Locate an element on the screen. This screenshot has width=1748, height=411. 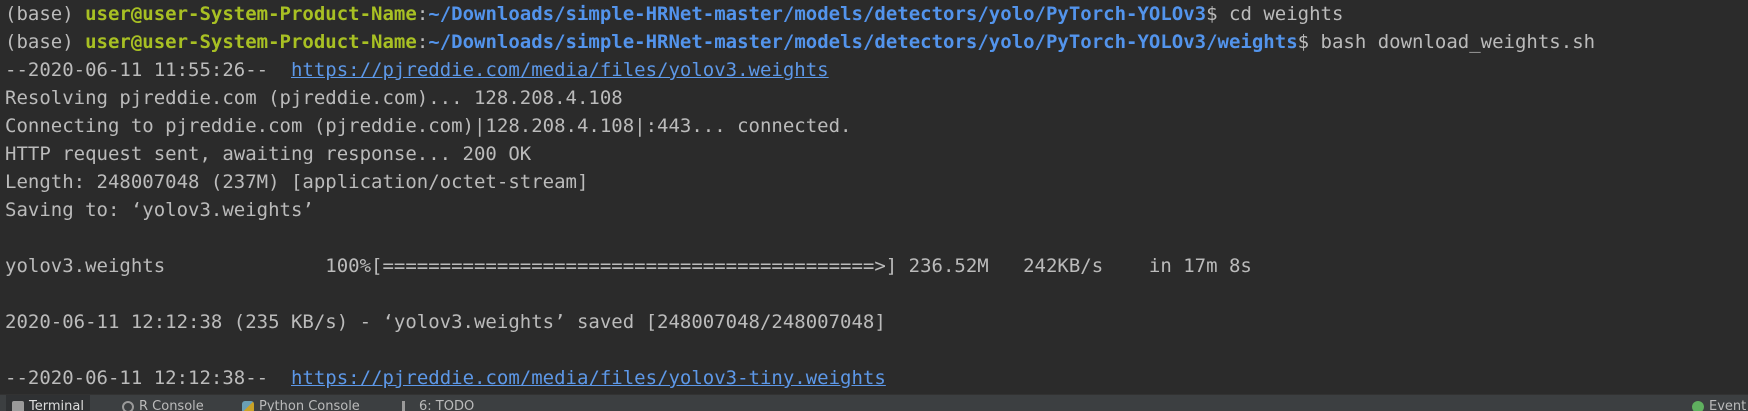
tab-label: Event is located at coordinates (1728, 405).